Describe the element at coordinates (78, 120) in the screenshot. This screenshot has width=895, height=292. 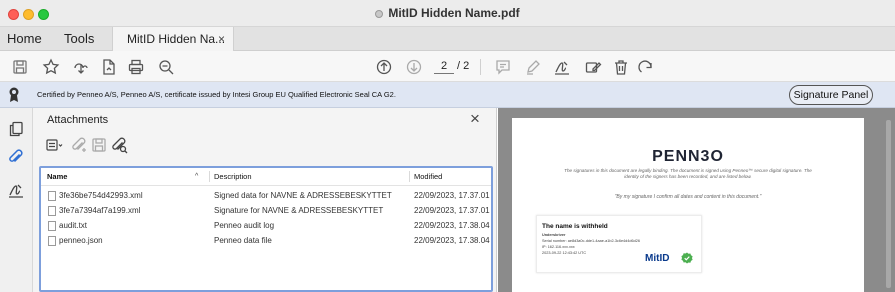
I see `attachments-title: Attachments` at that location.